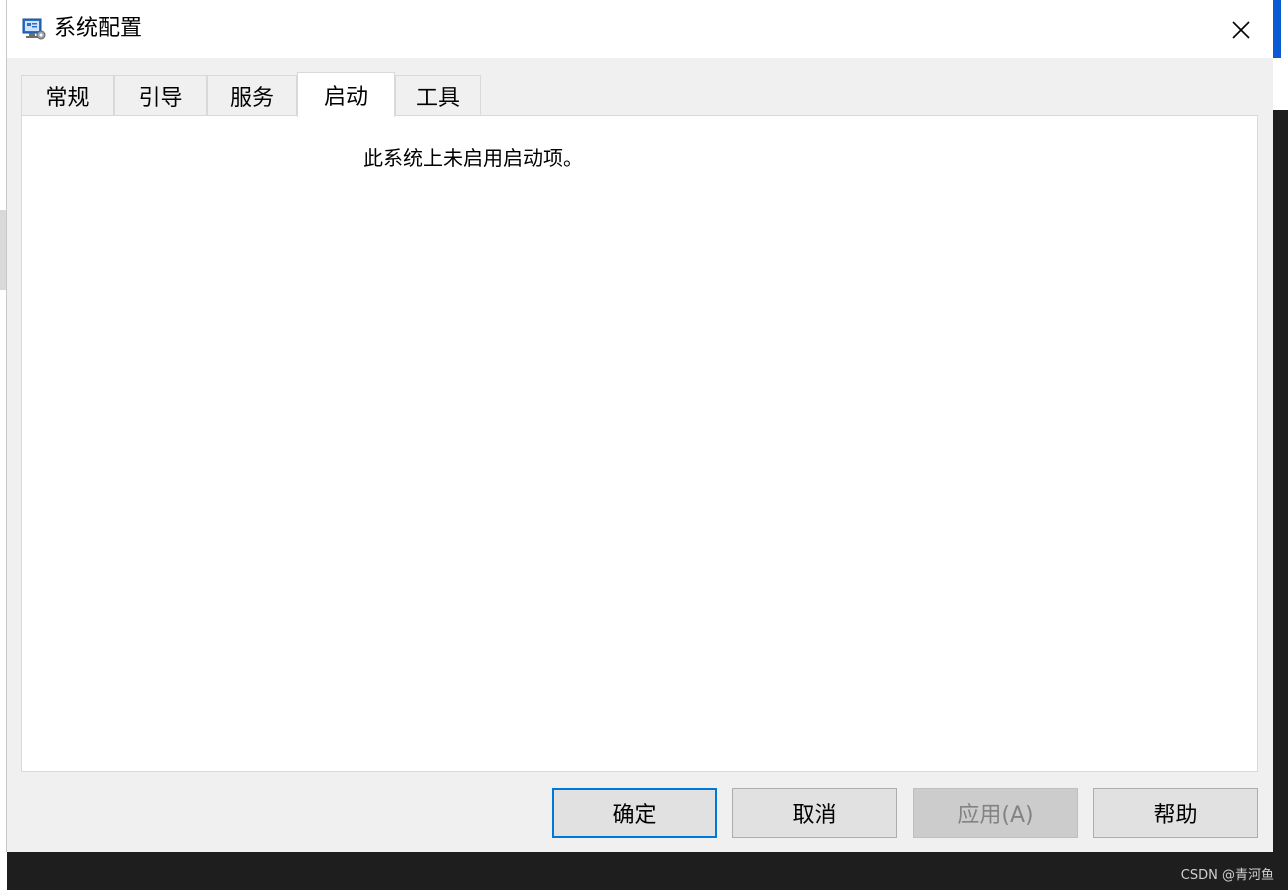 The width and height of the screenshot is (1288, 890). I want to click on title-bar: 系统配置, so click(640, 29).